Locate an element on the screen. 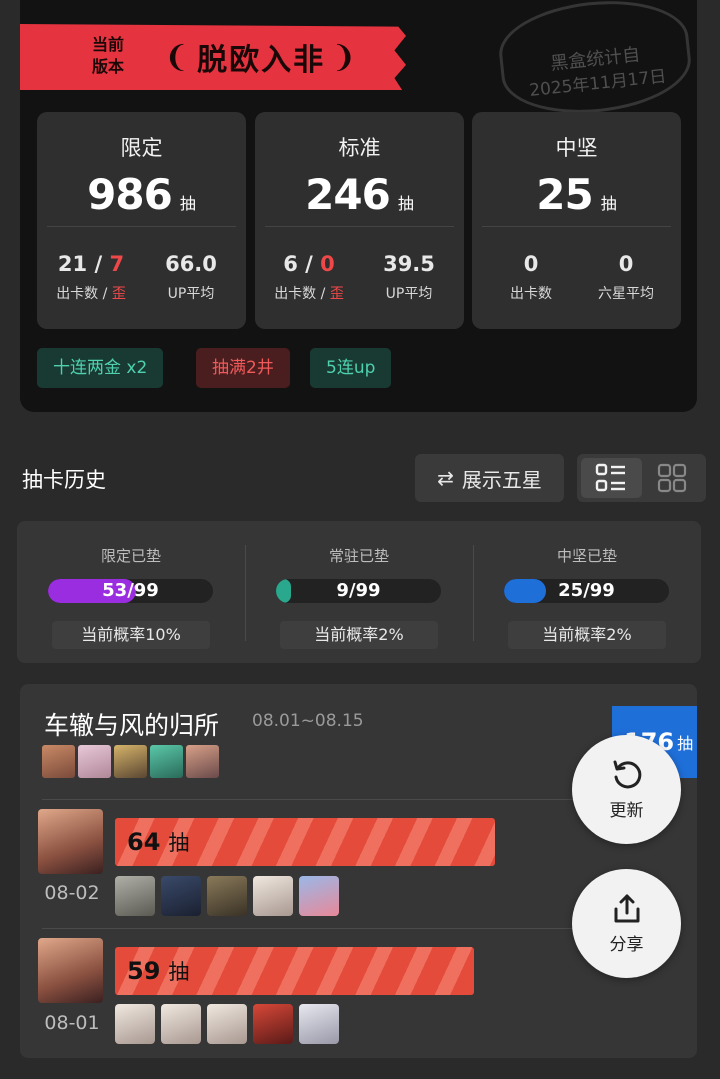  stat-card-standard: 标准 246 抽 6 / 0 出卡数 / 歪 39.5 UP平均 is located at coordinates (359, 220).